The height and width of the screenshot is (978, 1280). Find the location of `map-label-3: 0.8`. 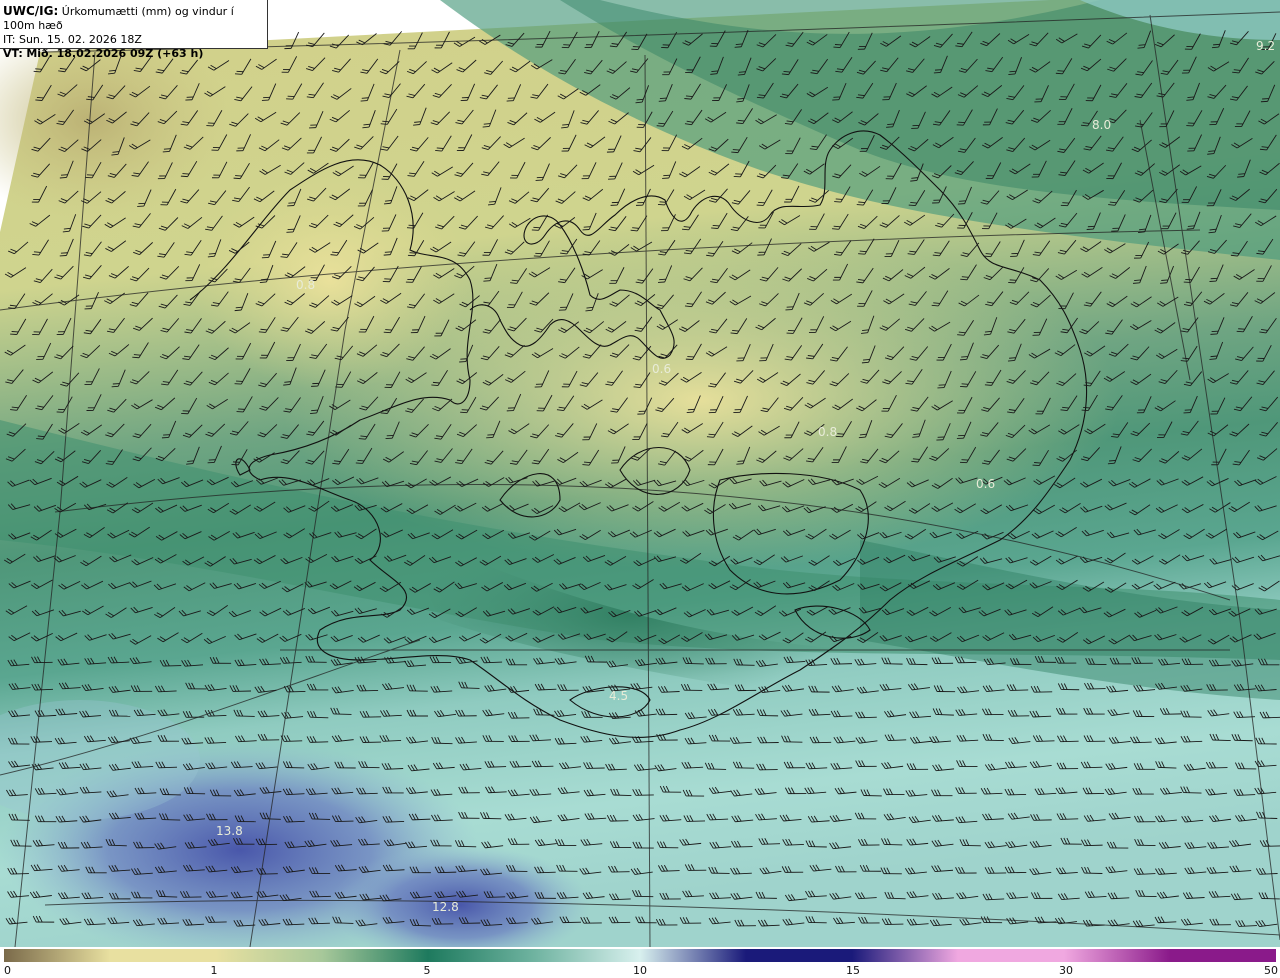

map-label-3: 0.8 is located at coordinates (827, 432).